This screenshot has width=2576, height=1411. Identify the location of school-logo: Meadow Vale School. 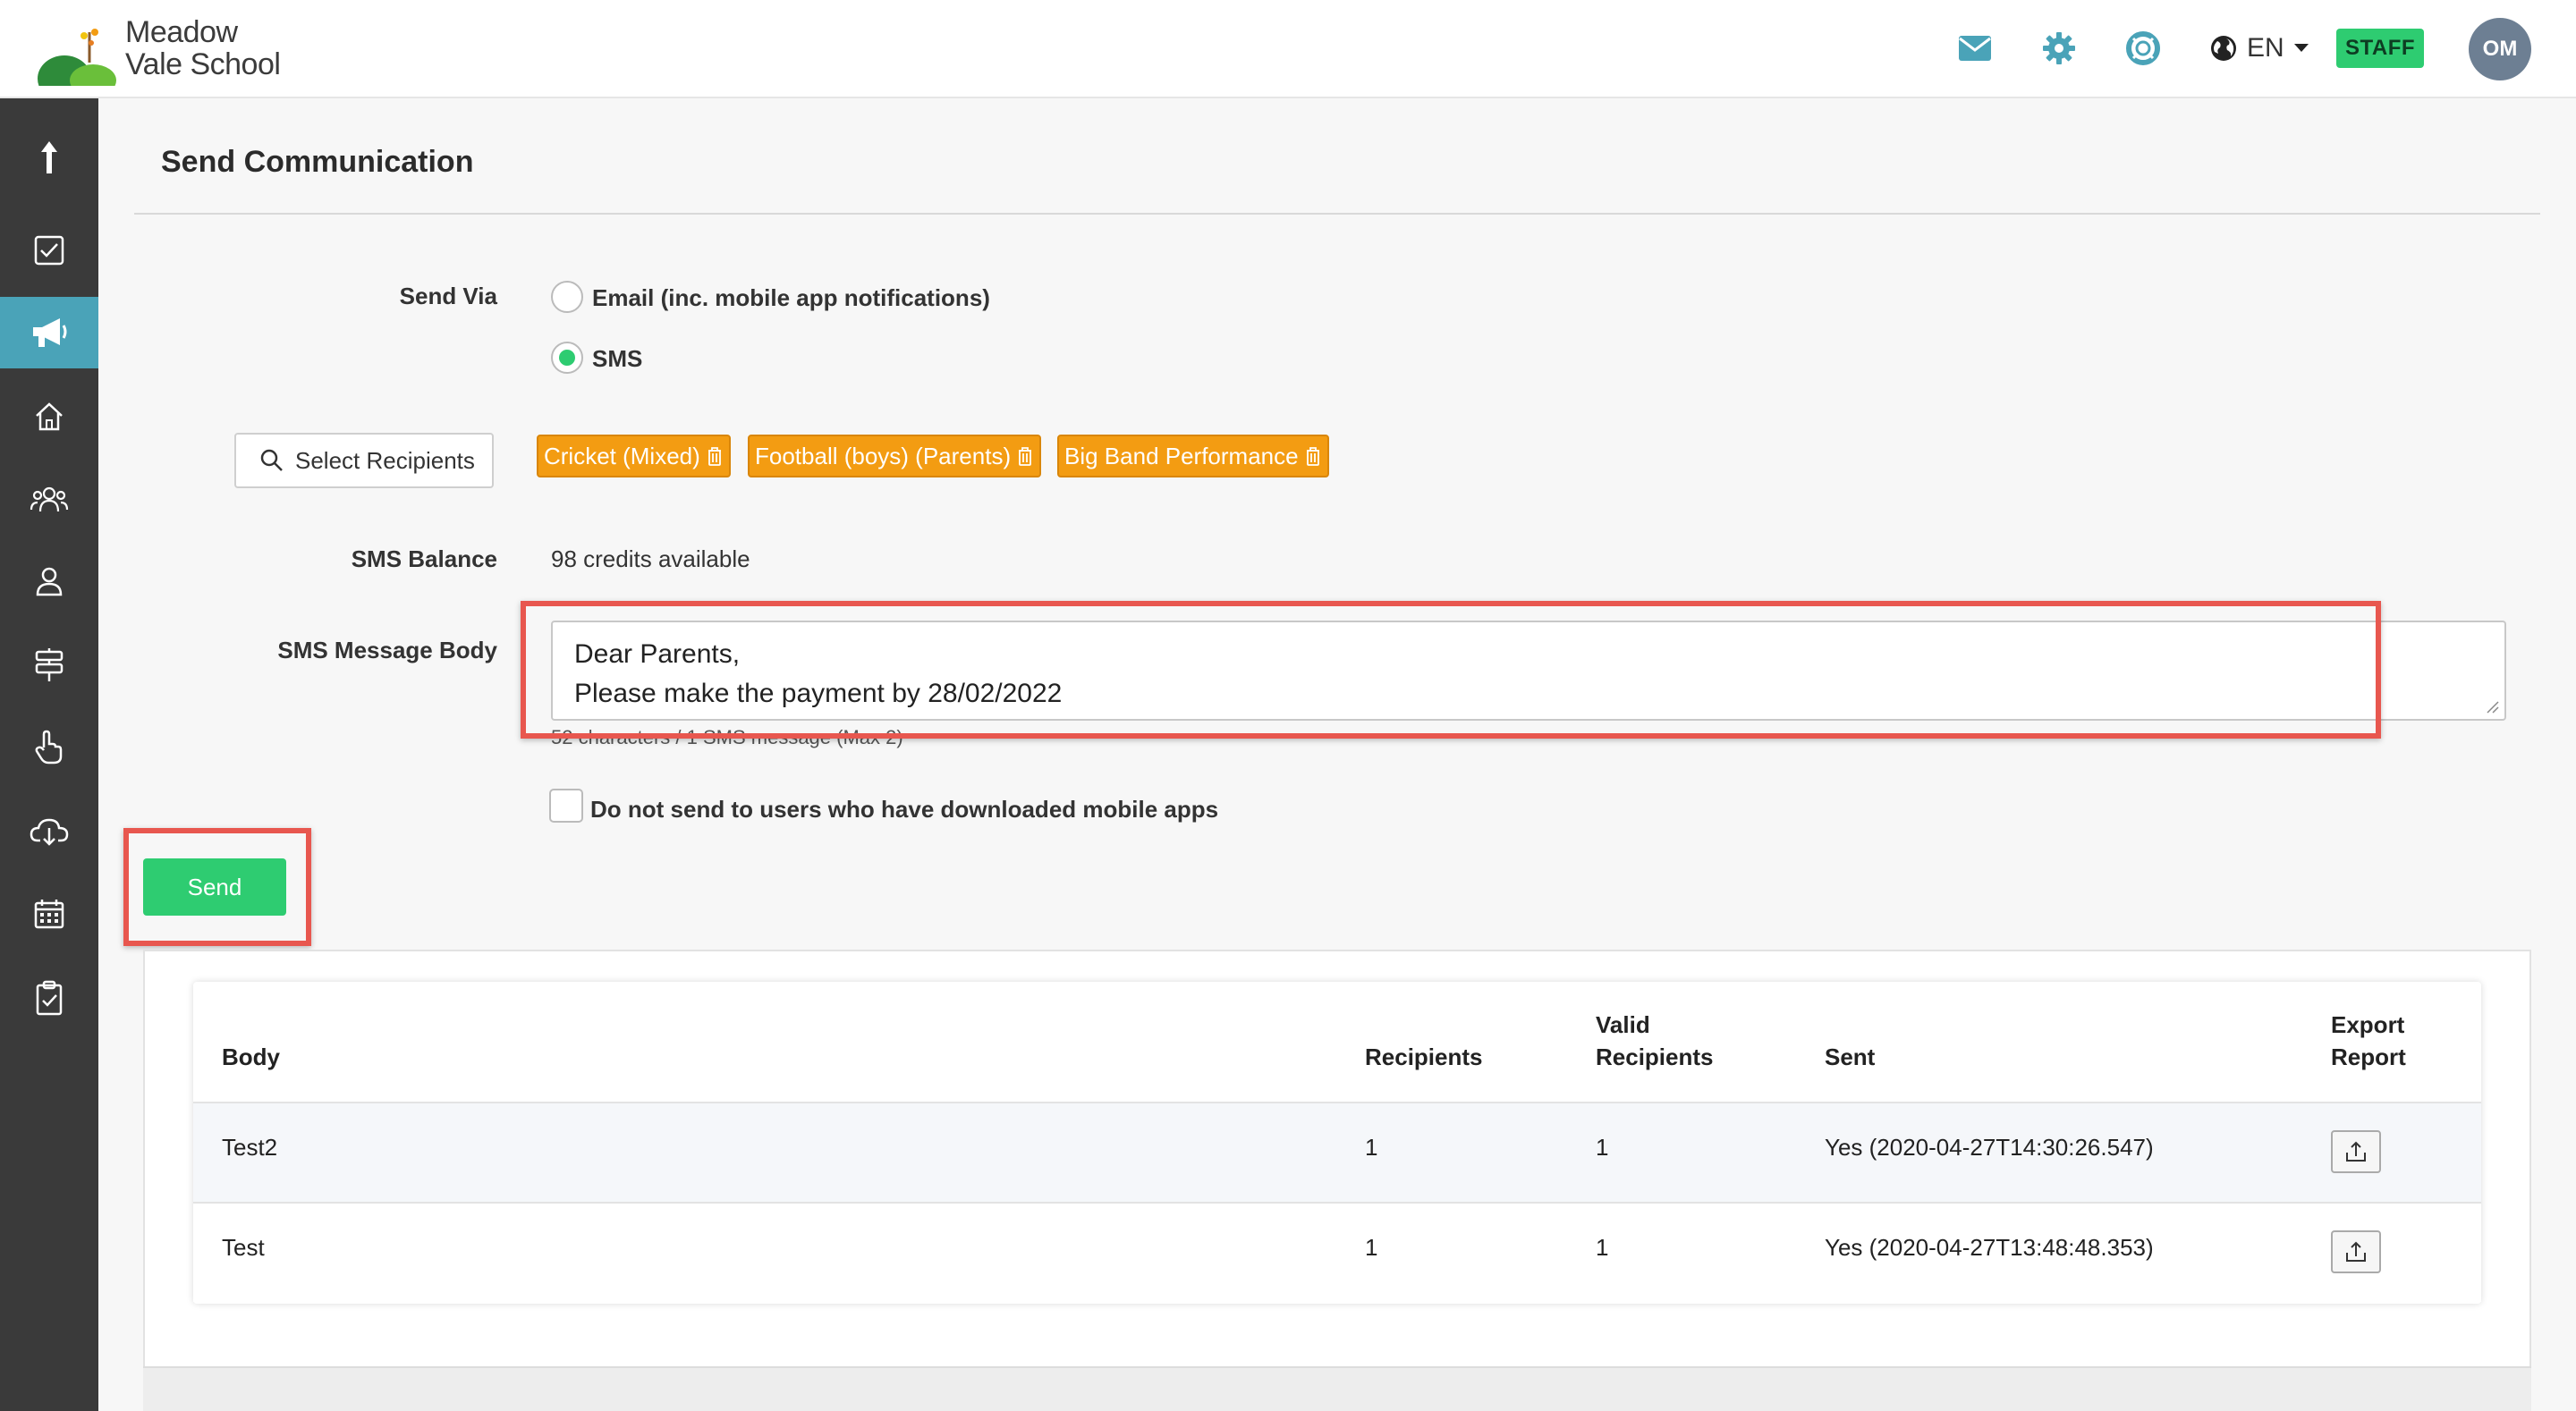
(172, 52).